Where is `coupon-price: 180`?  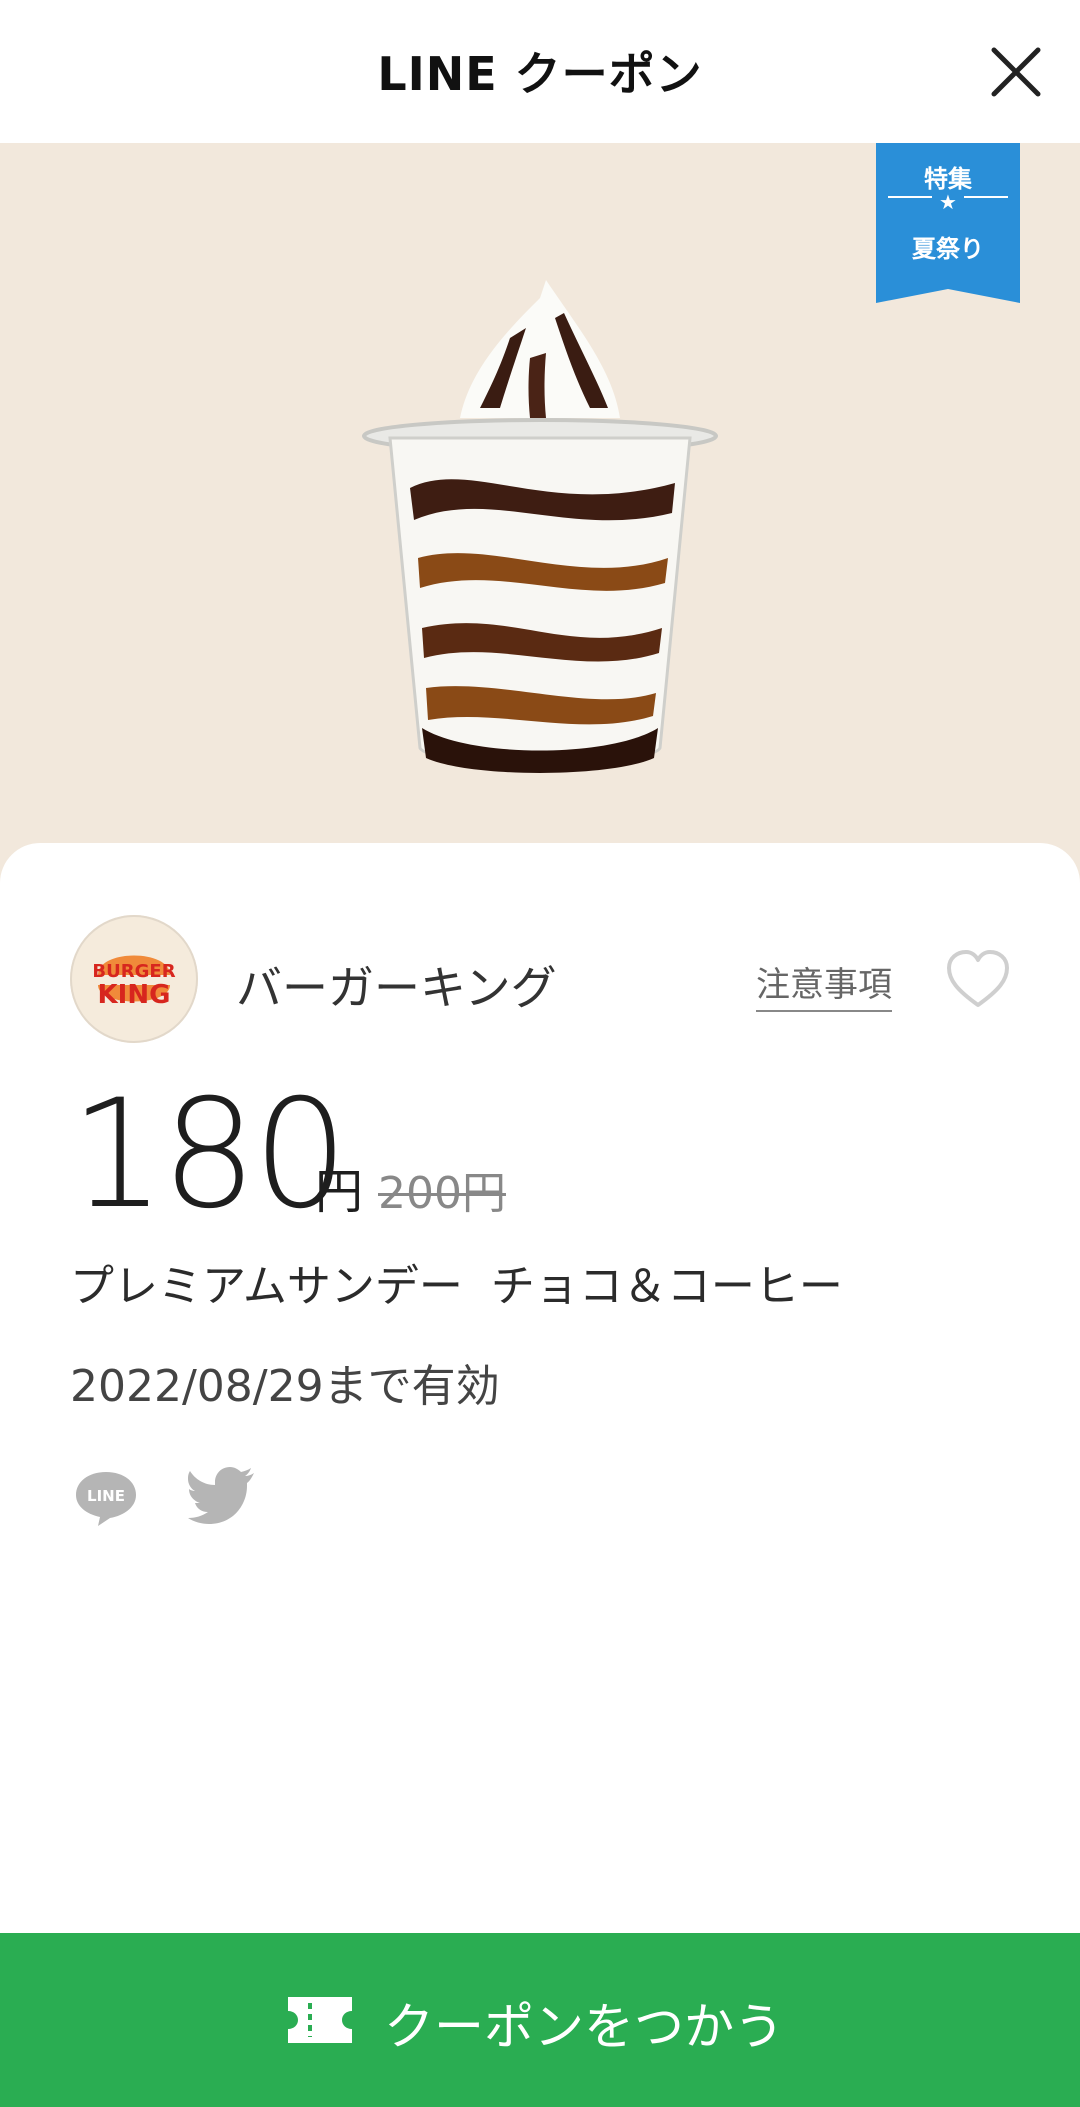 coupon-price: 180 is located at coordinates (209, 1155).